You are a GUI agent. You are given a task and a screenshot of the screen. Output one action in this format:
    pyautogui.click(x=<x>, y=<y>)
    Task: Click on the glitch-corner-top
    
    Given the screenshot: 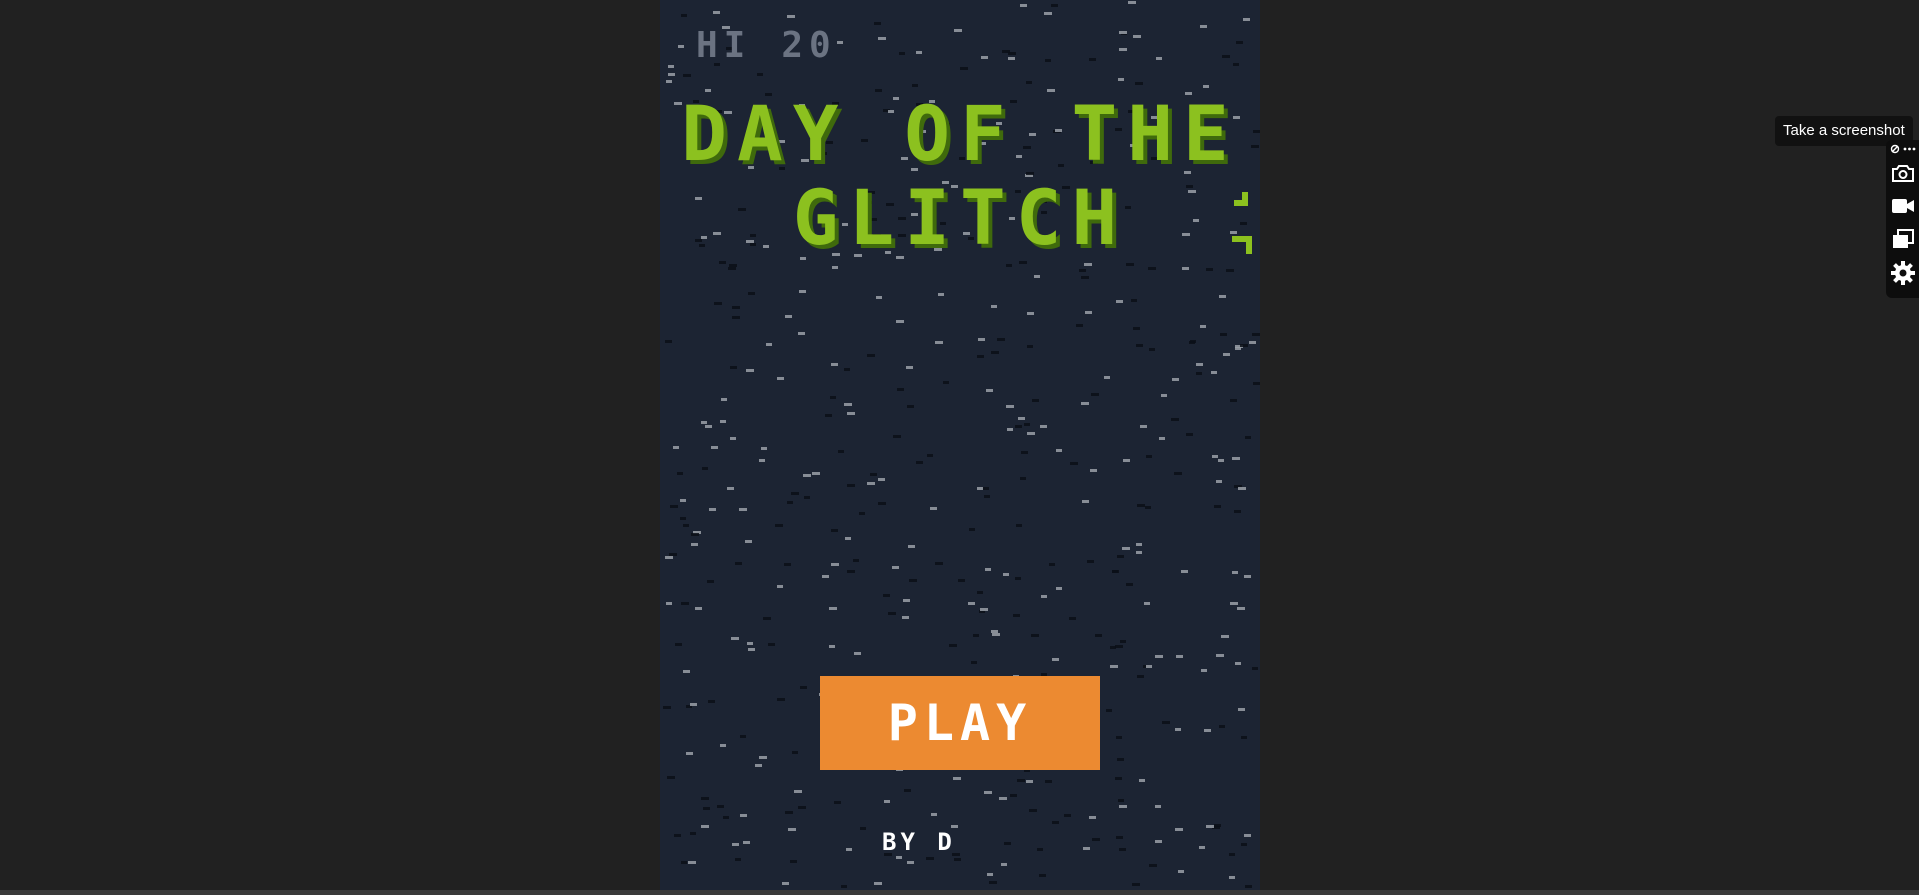 What is the action you would take?
    pyautogui.click(x=1241, y=199)
    